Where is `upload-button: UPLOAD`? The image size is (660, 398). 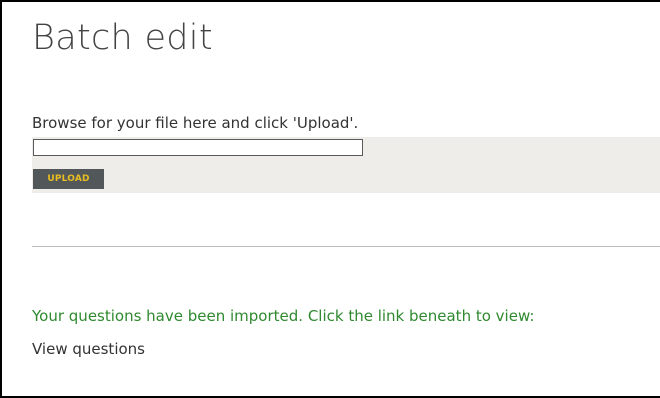 upload-button: UPLOAD is located at coordinates (68, 179).